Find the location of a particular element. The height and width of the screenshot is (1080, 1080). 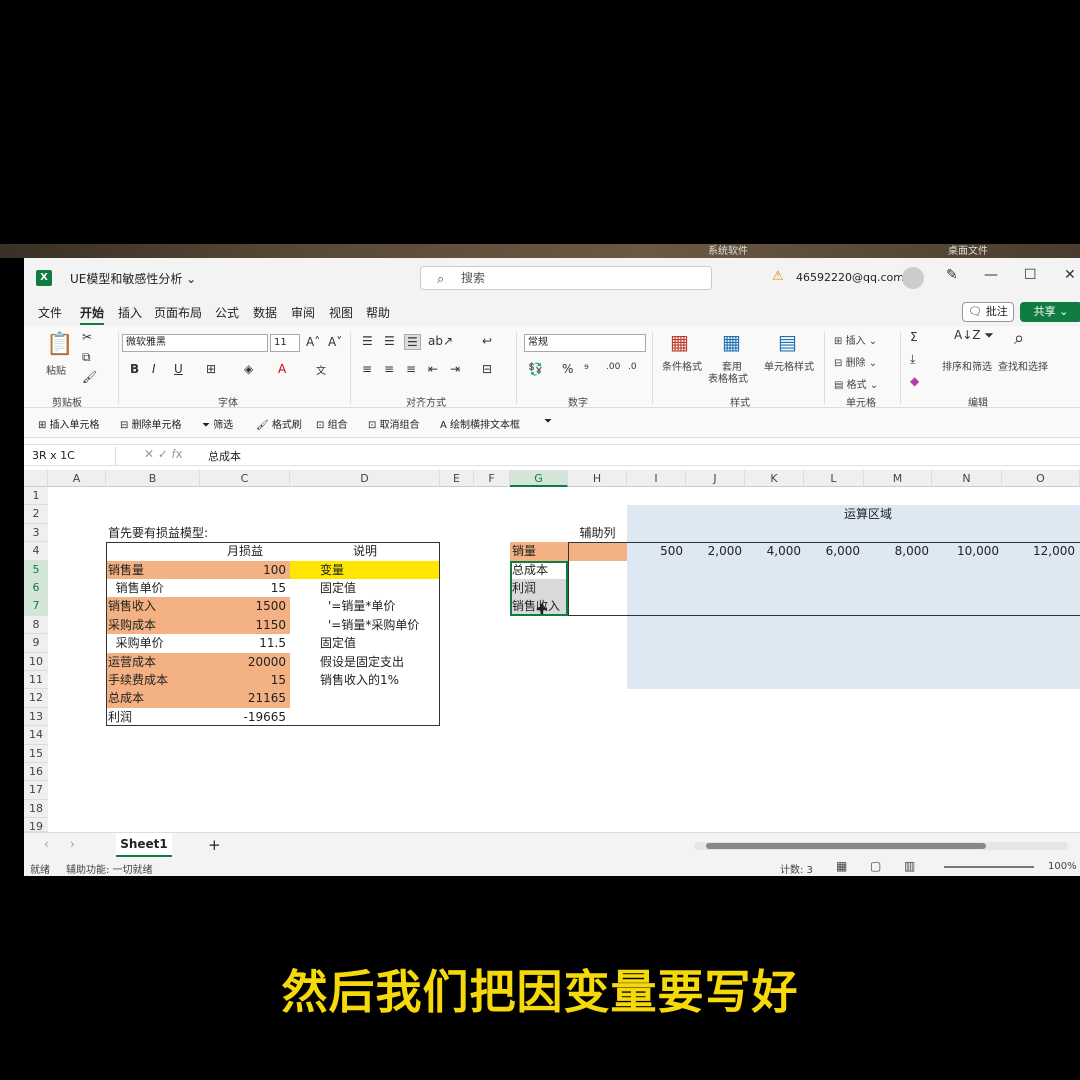

column-header: J is located at coordinates (715, 478).